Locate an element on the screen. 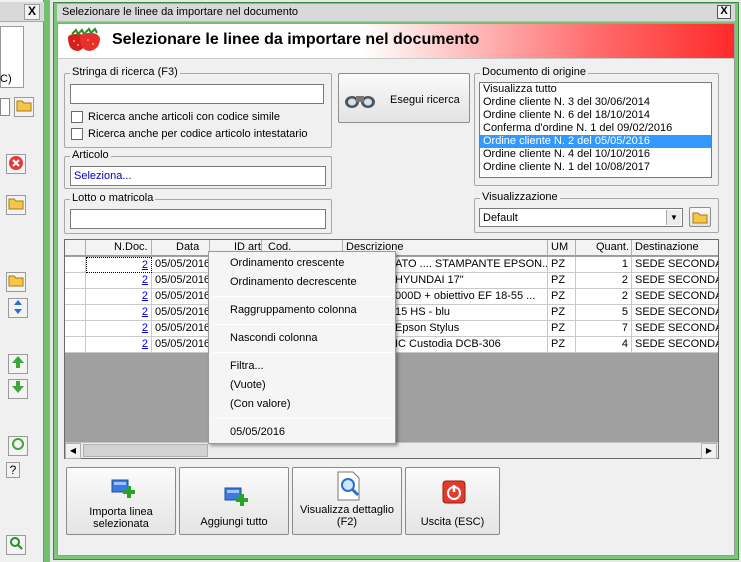 Image resolution: width=741 pixels, height=562 pixels. menu-sort-ascending: Ordinamento crescente is located at coordinates (287, 263).